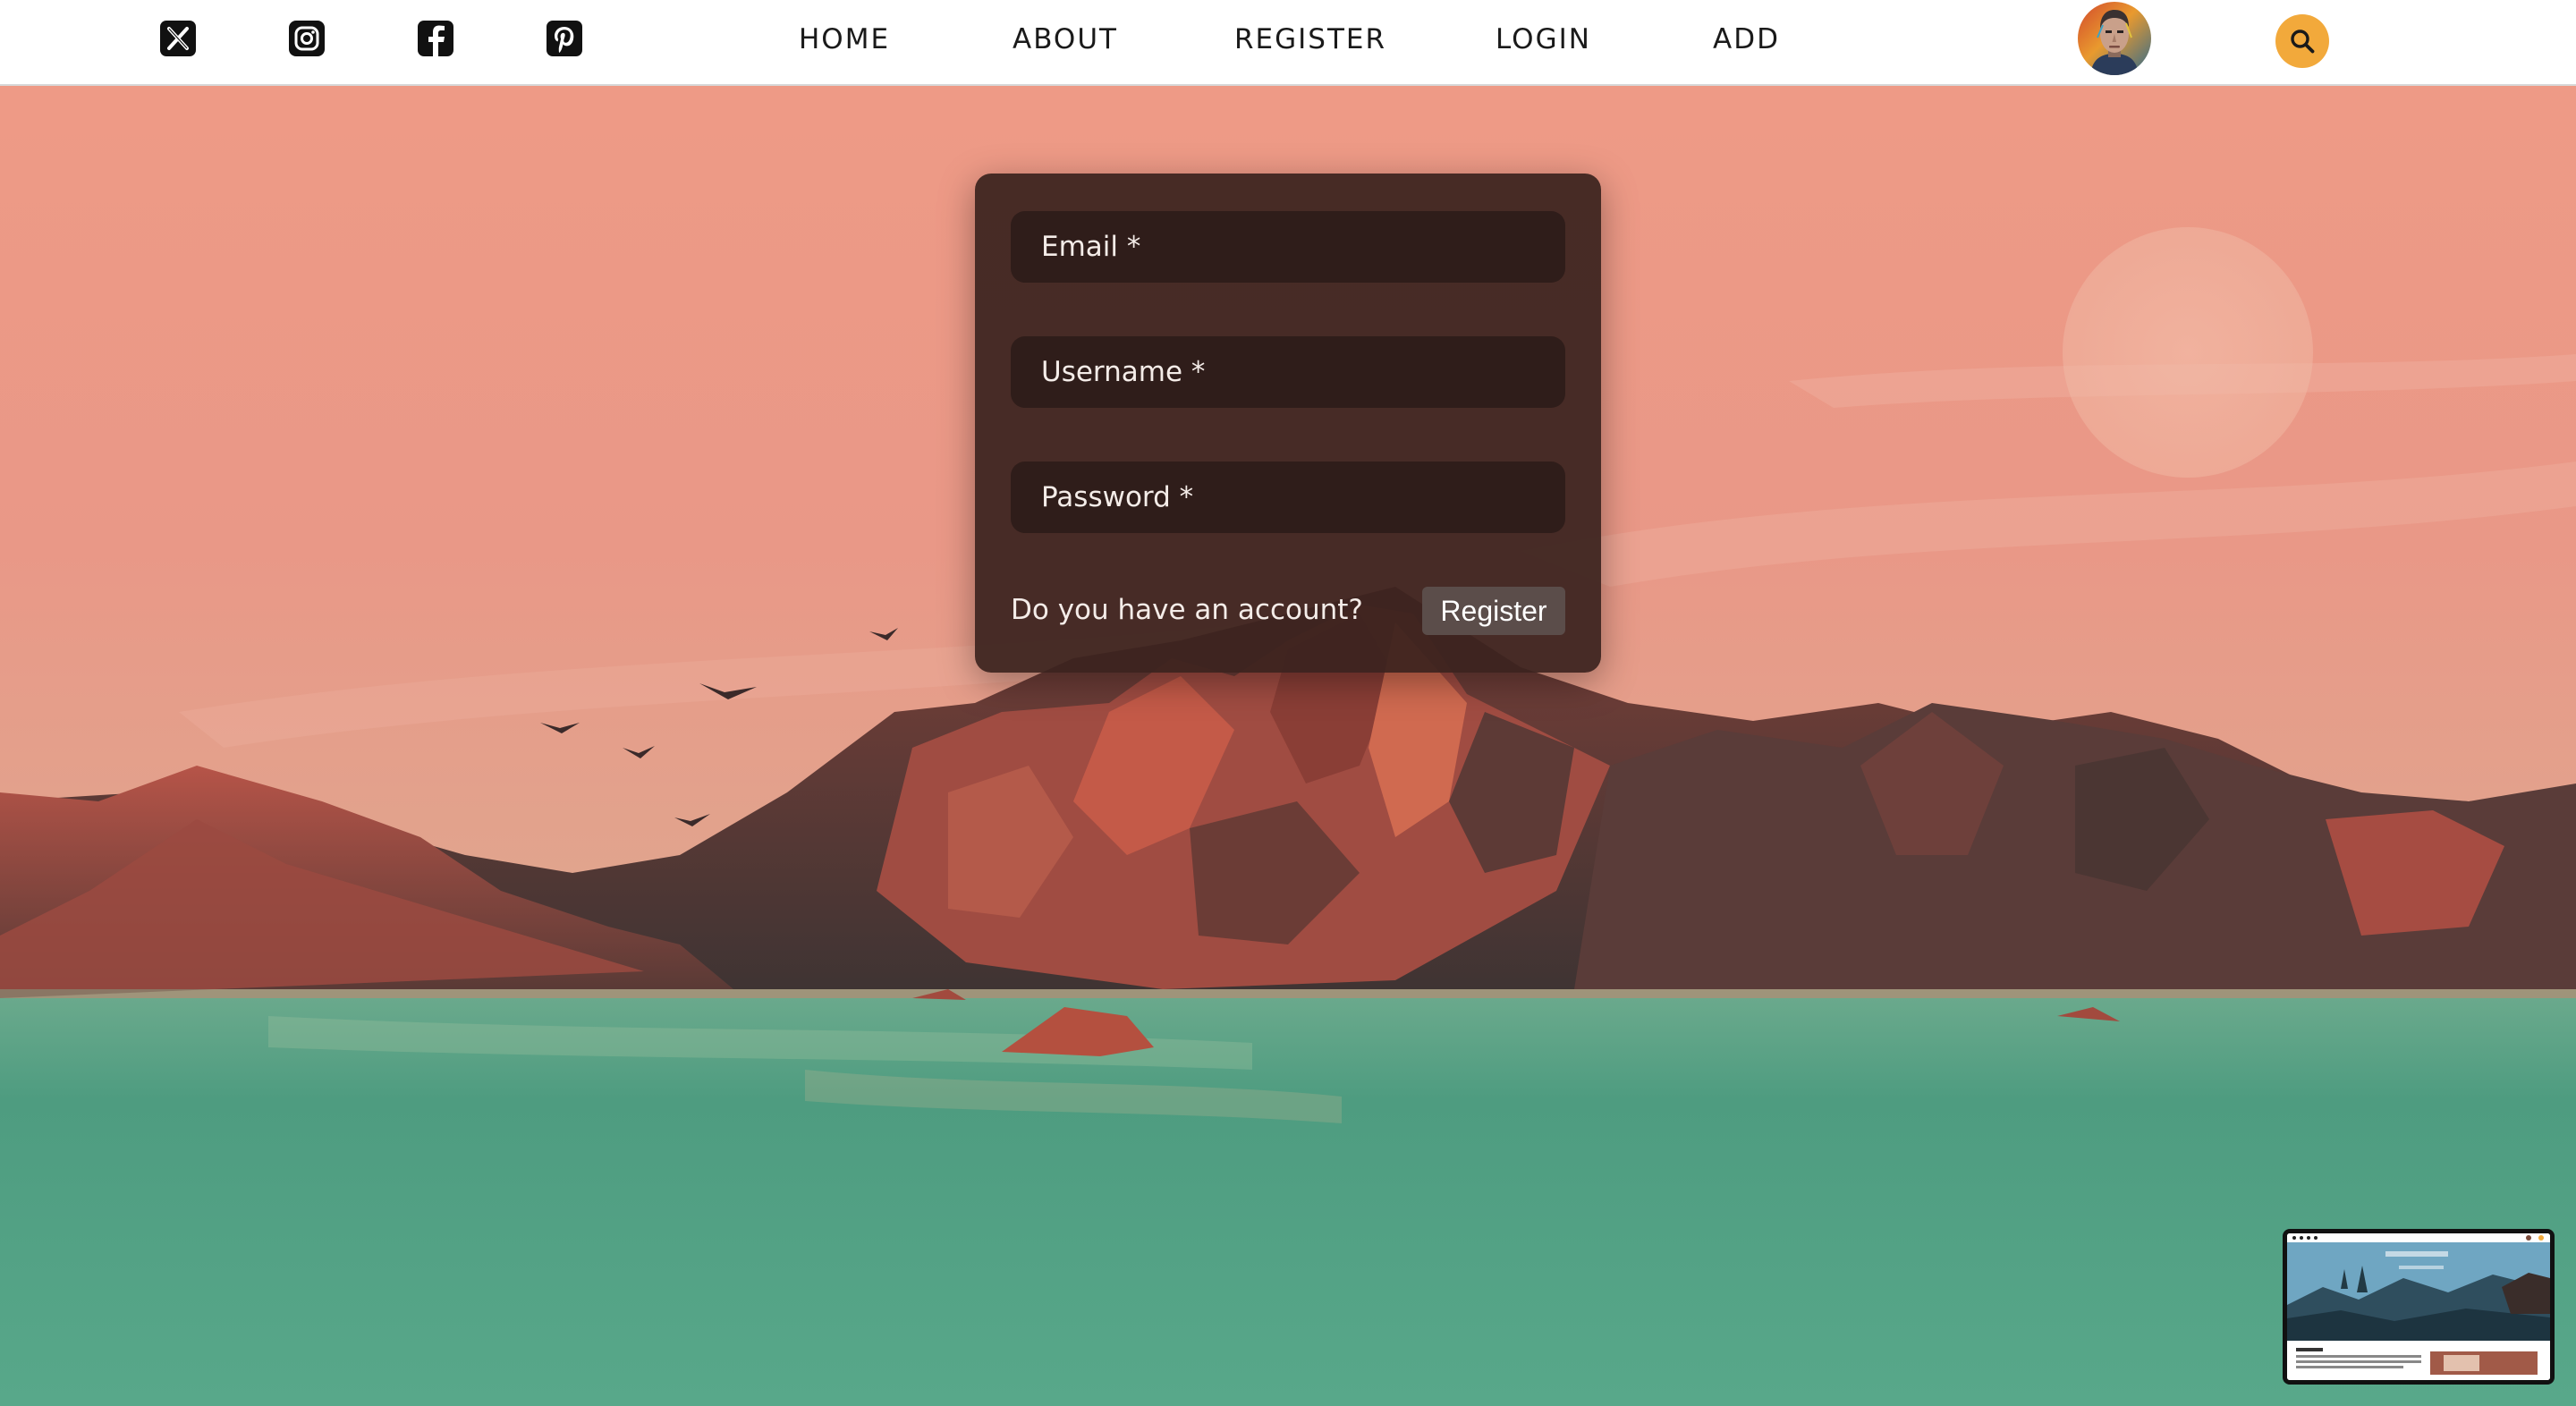 The height and width of the screenshot is (1406, 2576). I want to click on page-preview-thumbnail, so click(2419, 1307).